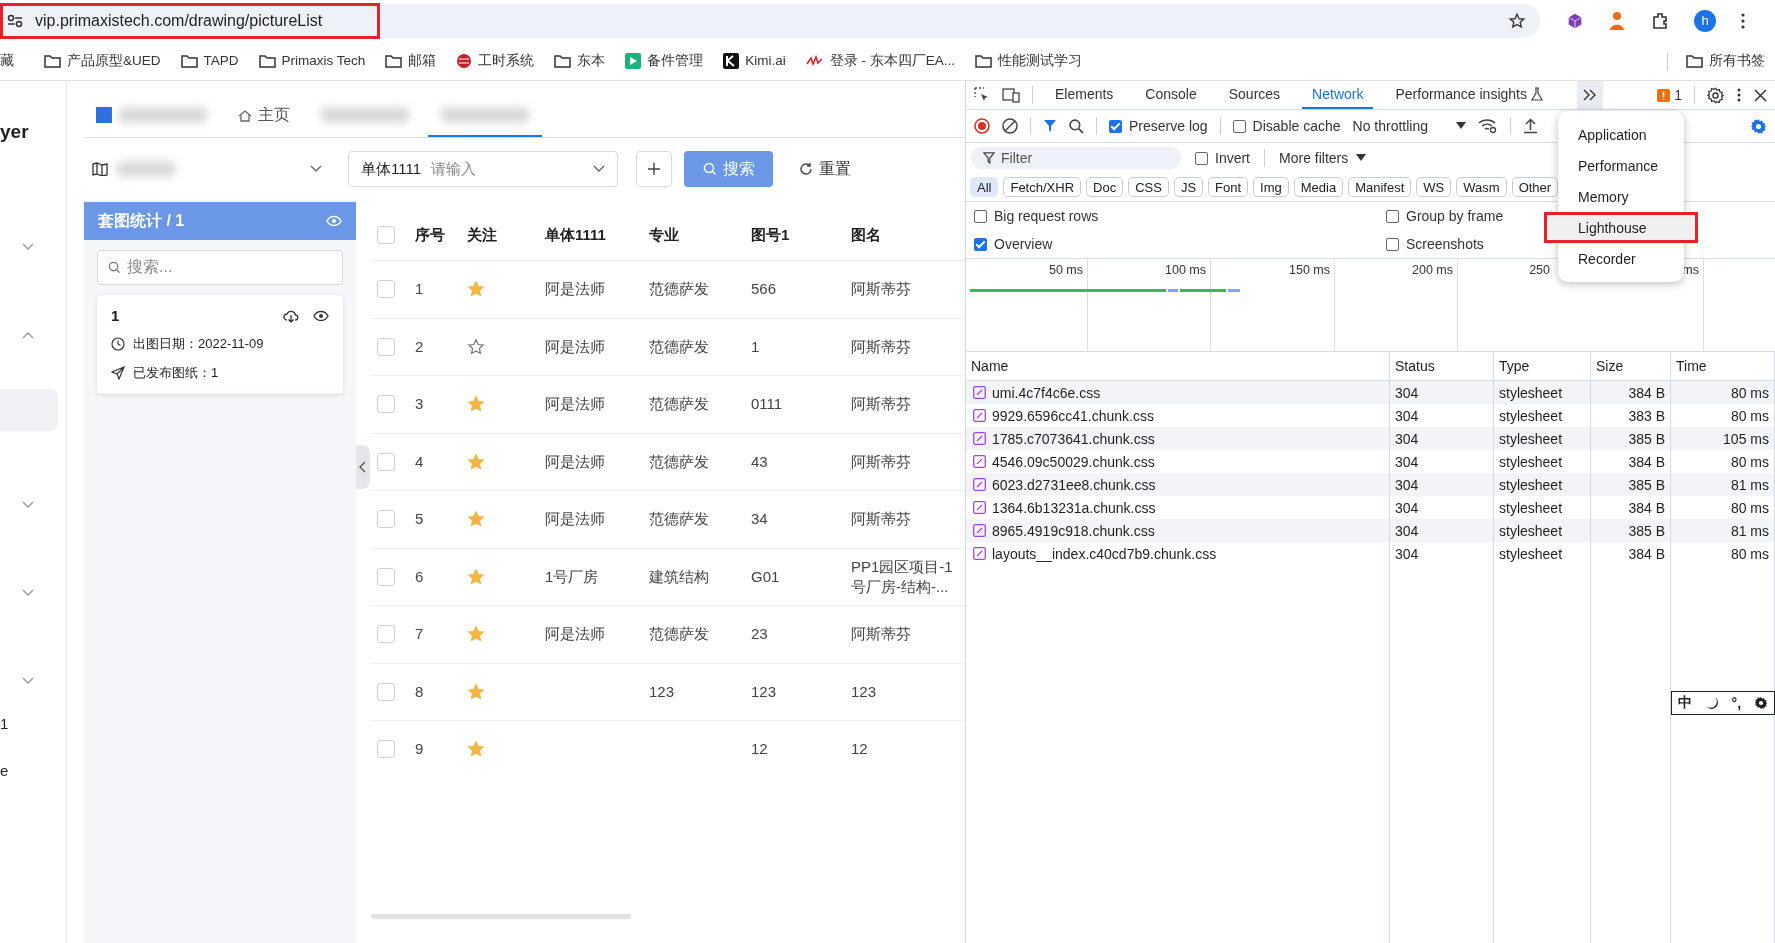  What do you see at coordinates (1180, 216) in the screenshot?
I see `option-checkbox: Big request rows` at bounding box center [1180, 216].